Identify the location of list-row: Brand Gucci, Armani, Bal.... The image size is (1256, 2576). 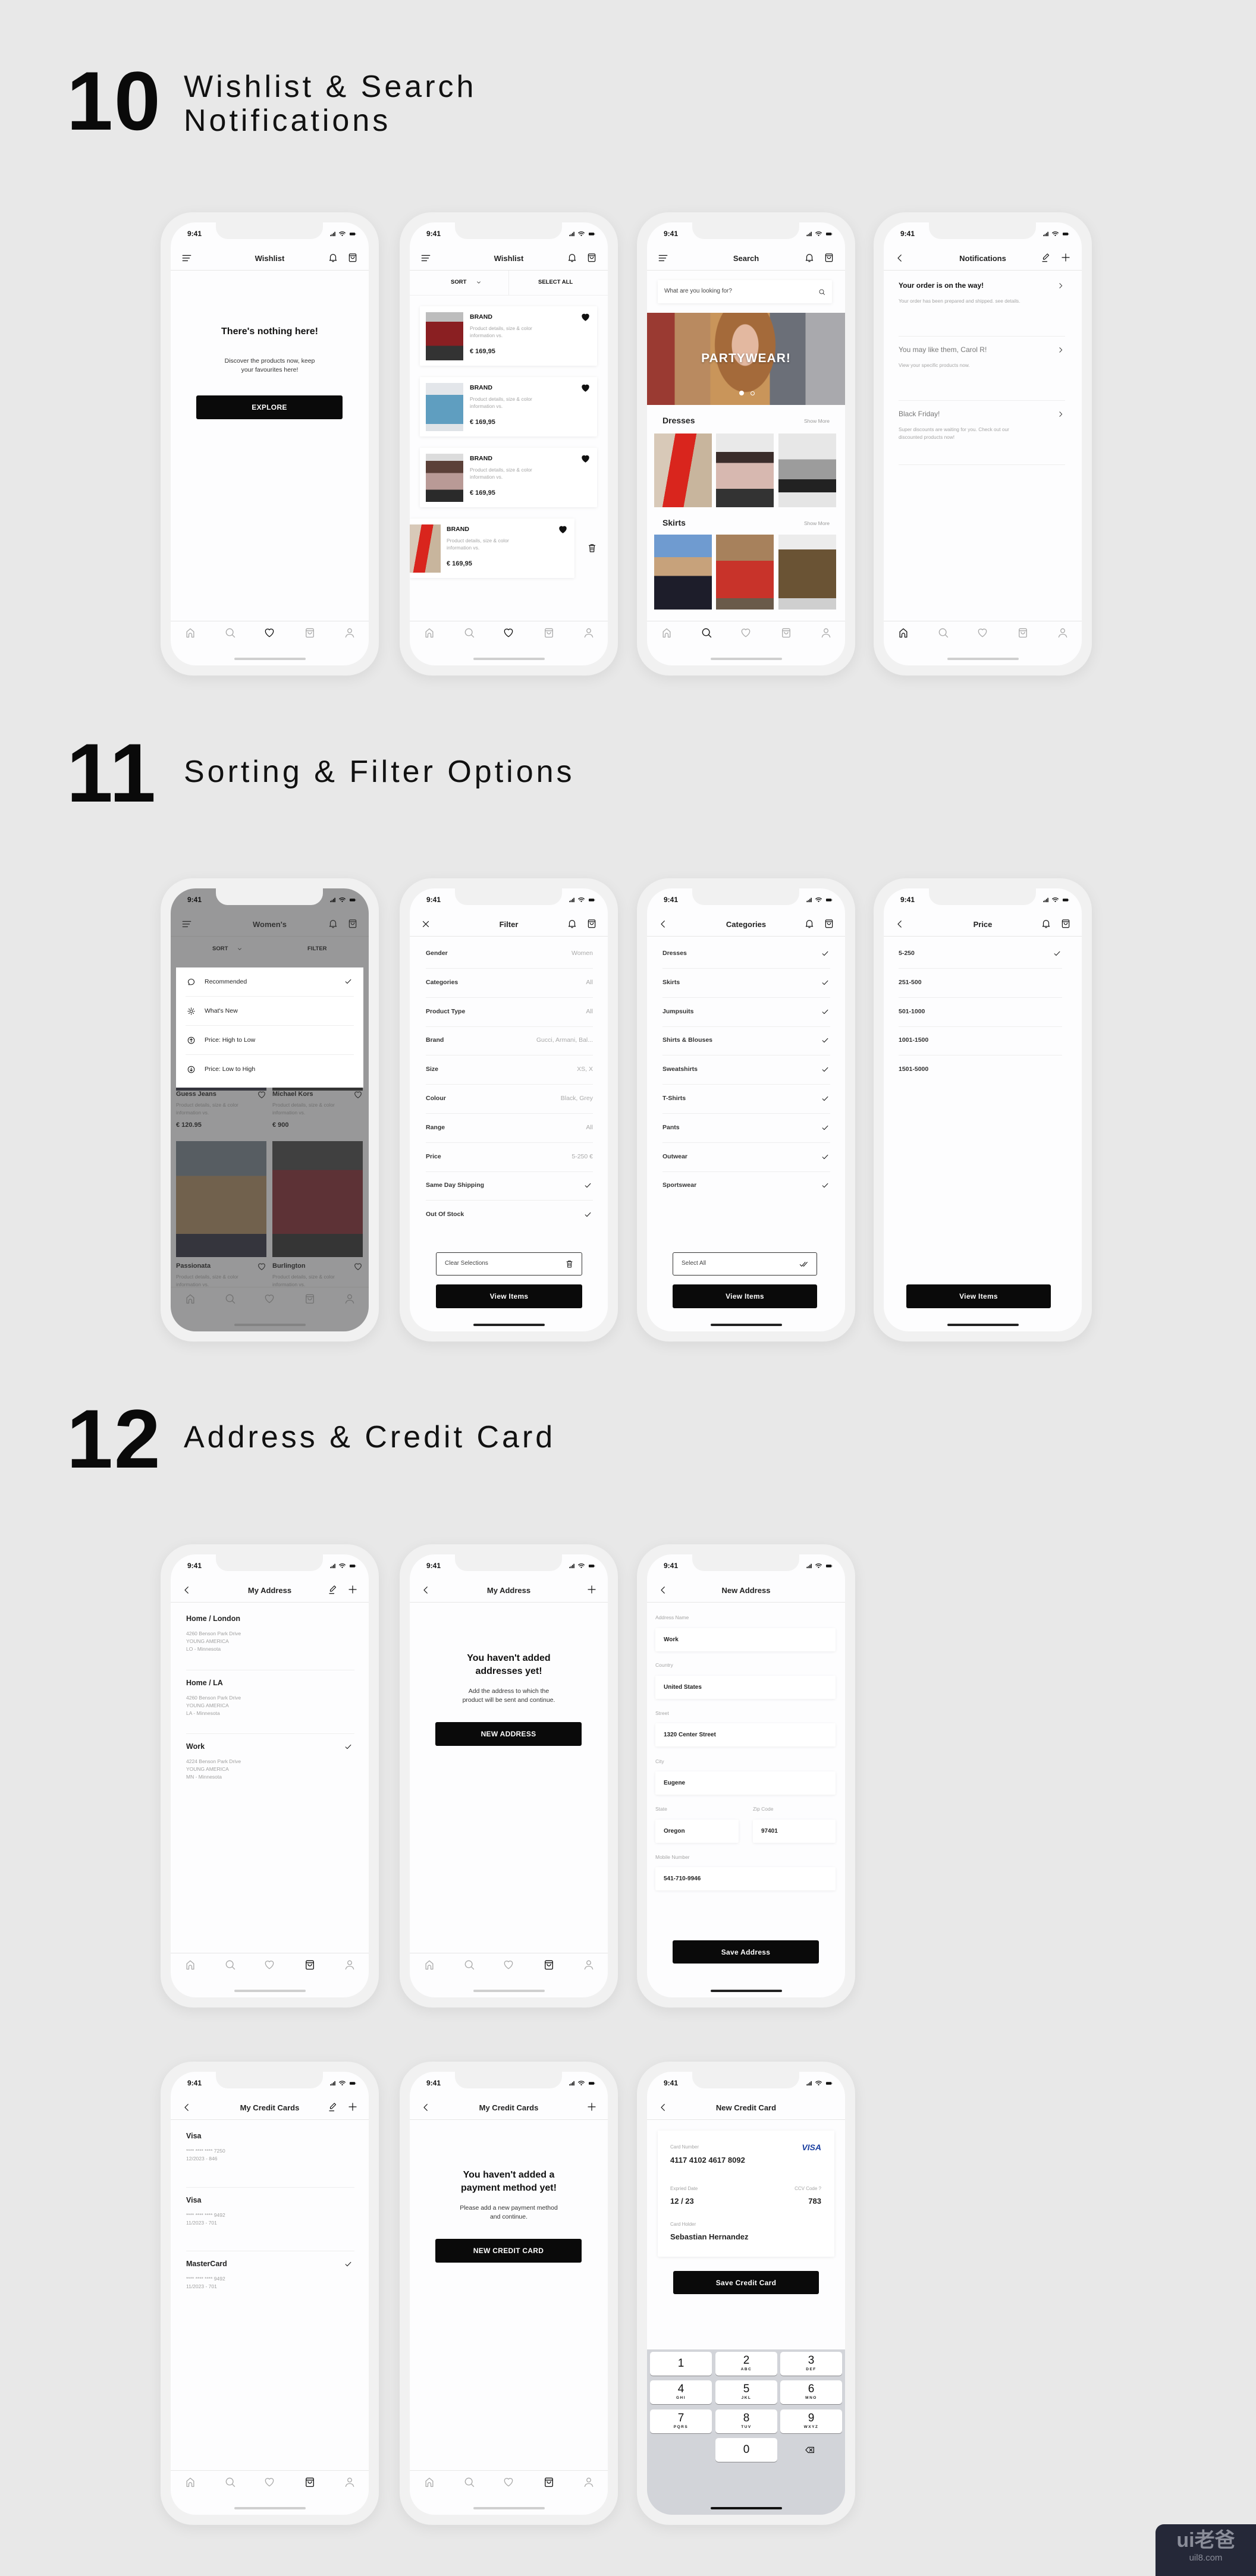
(509, 1041).